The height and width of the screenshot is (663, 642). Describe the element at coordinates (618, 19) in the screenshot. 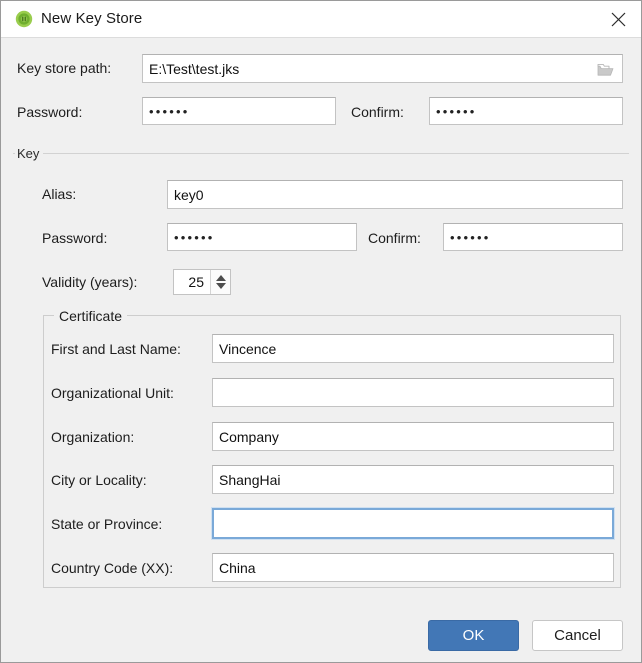

I see `close-icon` at that location.